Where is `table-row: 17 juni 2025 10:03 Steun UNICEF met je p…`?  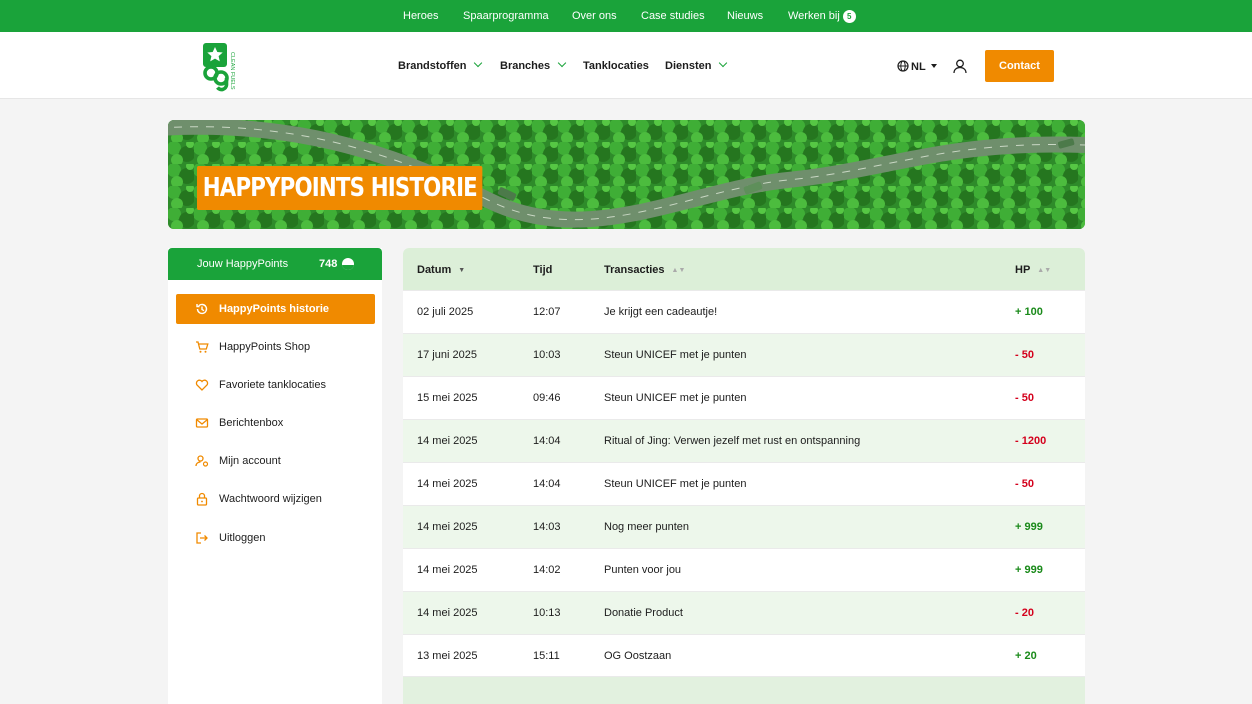
table-row: 17 juni 2025 10:03 Steun UNICEF met je p… is located at coordinates (744, 354).